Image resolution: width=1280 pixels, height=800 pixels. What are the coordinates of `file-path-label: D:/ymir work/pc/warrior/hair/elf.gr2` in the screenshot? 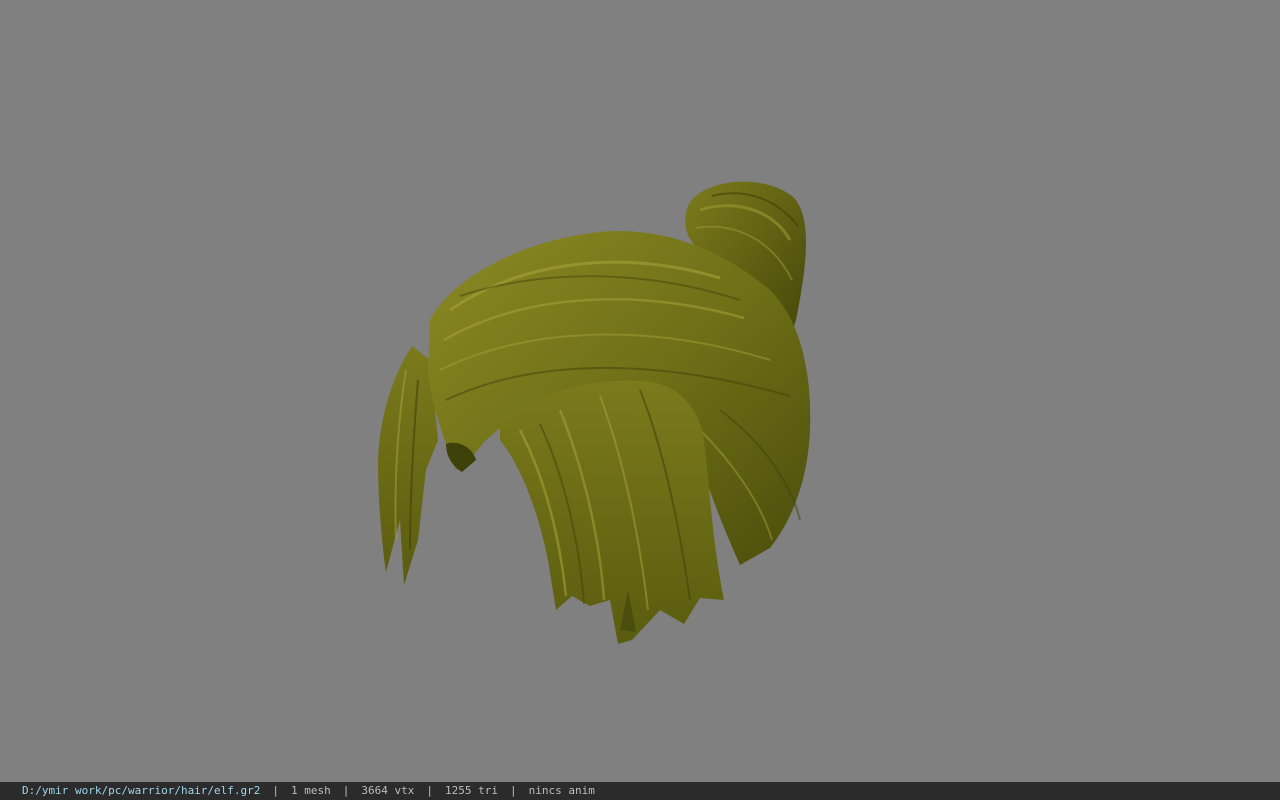 It's located at (141, 790).